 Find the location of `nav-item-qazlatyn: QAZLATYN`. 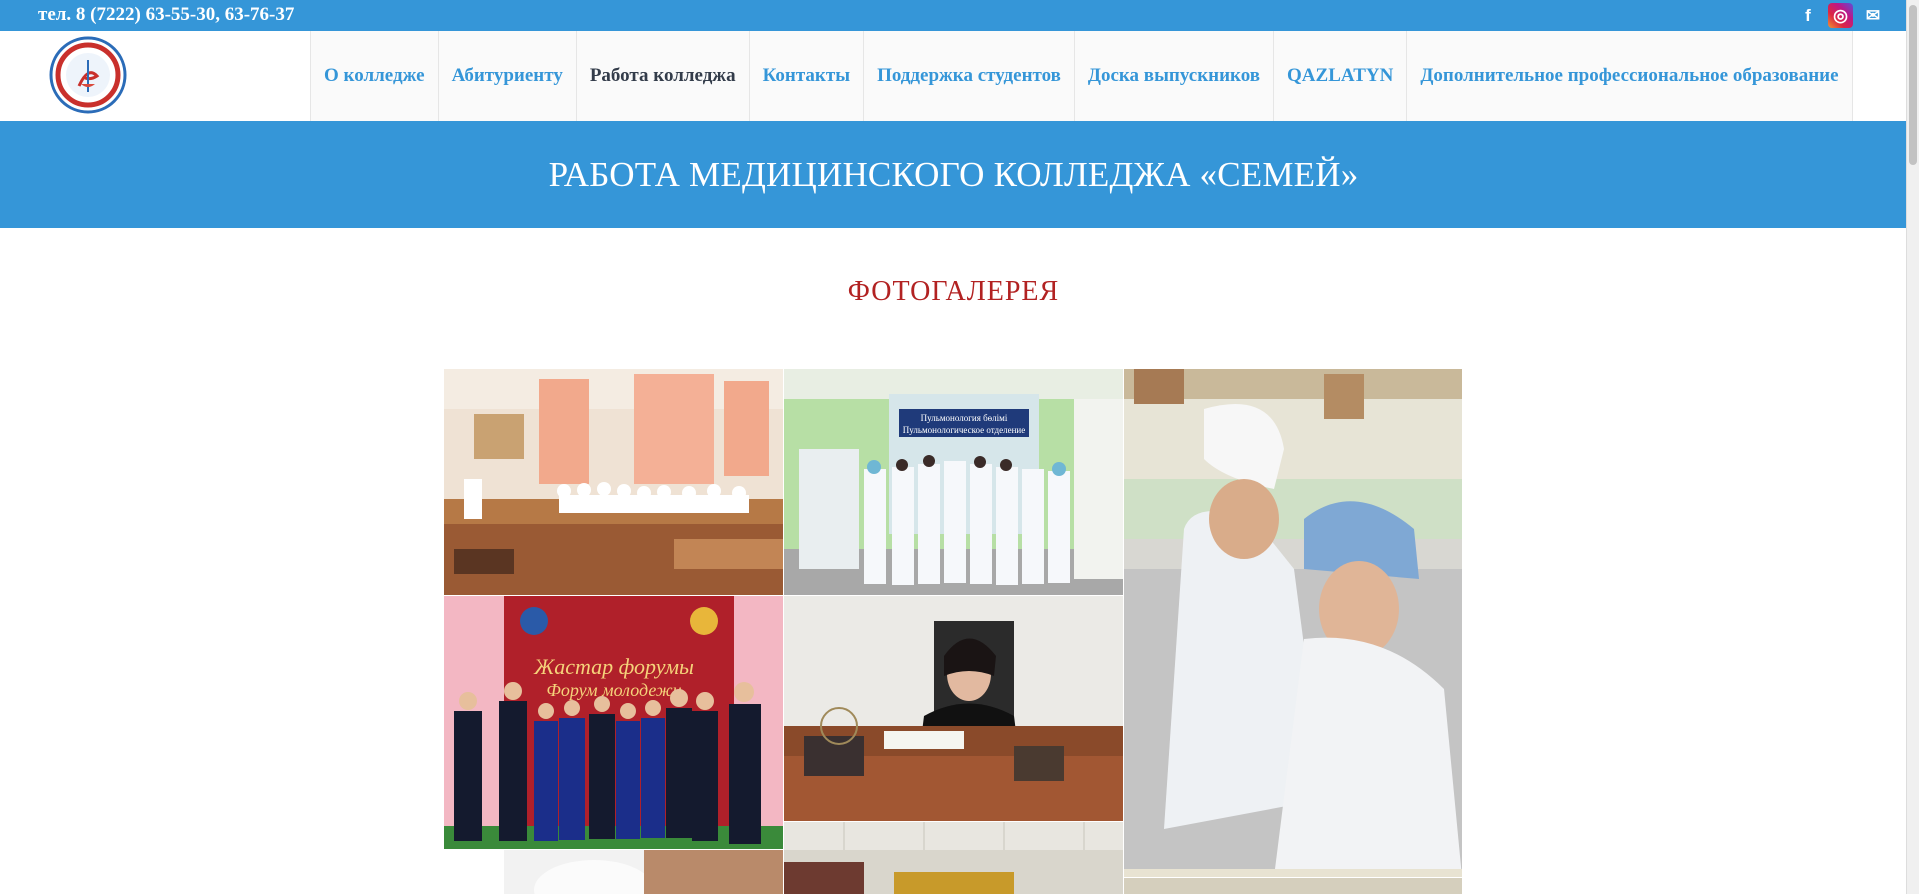

nav-item-qazlatyn: QAZLATYN is located at coordinates (1340, 76).